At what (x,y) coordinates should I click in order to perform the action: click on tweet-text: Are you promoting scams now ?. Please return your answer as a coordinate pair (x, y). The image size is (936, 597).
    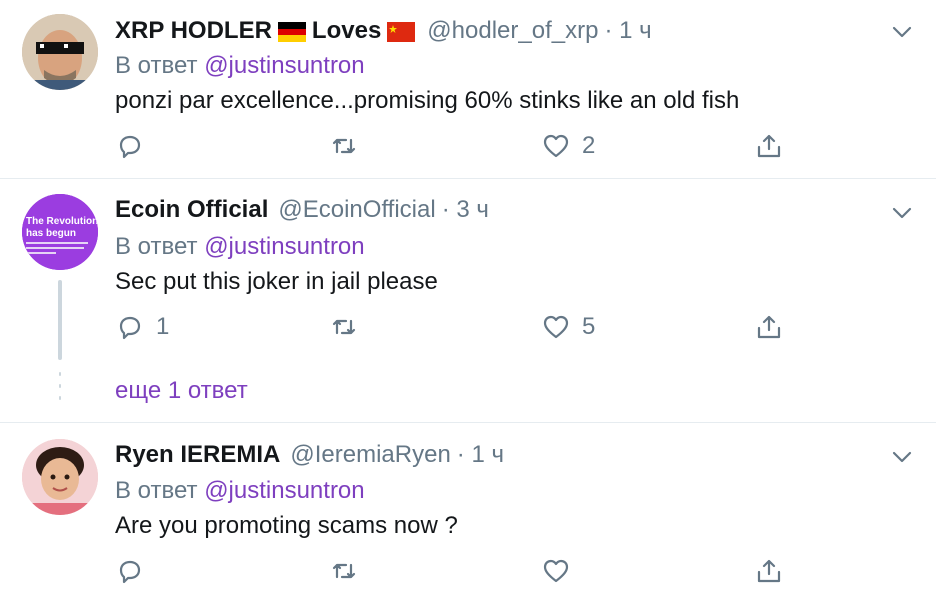
    Looking at the image, I should click on (286, 525).